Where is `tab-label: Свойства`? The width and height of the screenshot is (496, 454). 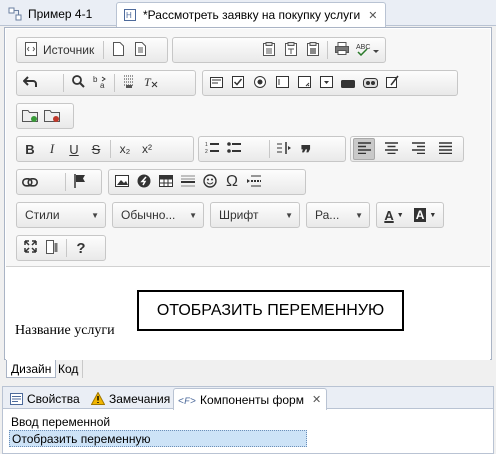 tab-label: Свойства is located at coordinates (53, 398).